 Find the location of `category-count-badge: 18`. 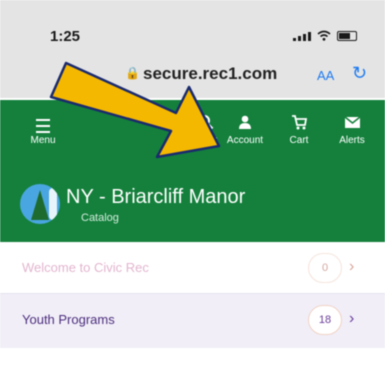

category-count-badge: 18 is located at coordinates (325, 320).